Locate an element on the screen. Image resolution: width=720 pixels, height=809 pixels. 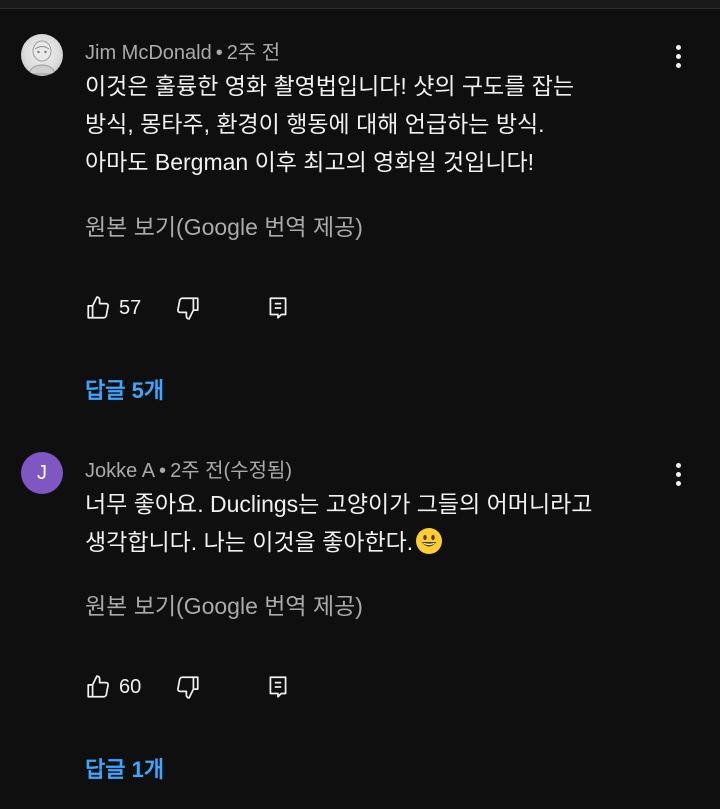
view-replies-button: 답글 5개 is located at coordinates (124, 389).